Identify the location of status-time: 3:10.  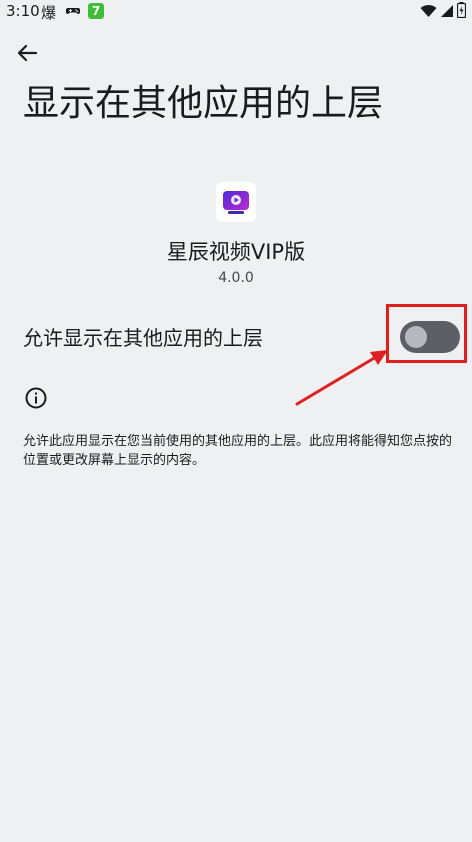
(23, 11).